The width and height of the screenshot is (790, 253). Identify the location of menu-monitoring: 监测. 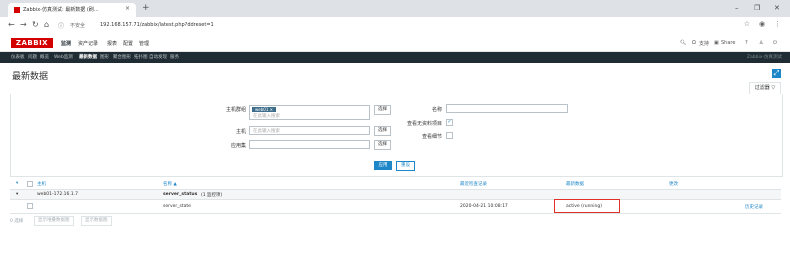
(66, 43).